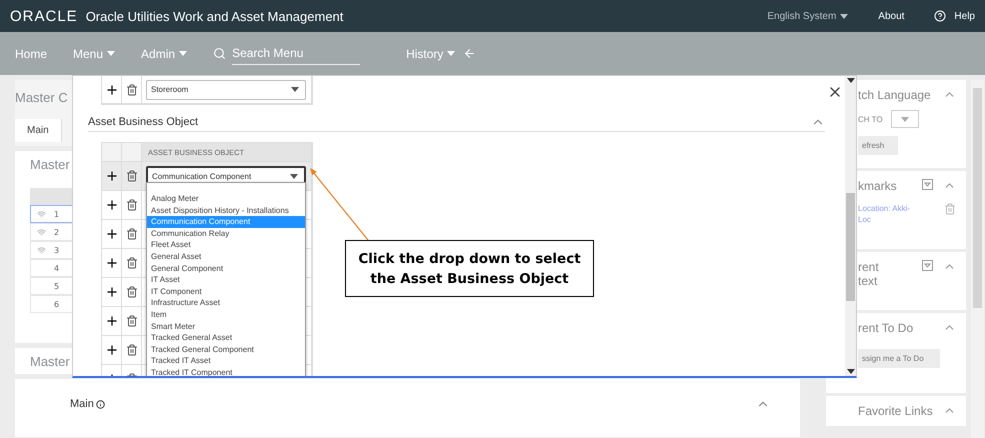  I want to click on dropdown-option: Asset Disposition History - Installations, so click(226, 210).